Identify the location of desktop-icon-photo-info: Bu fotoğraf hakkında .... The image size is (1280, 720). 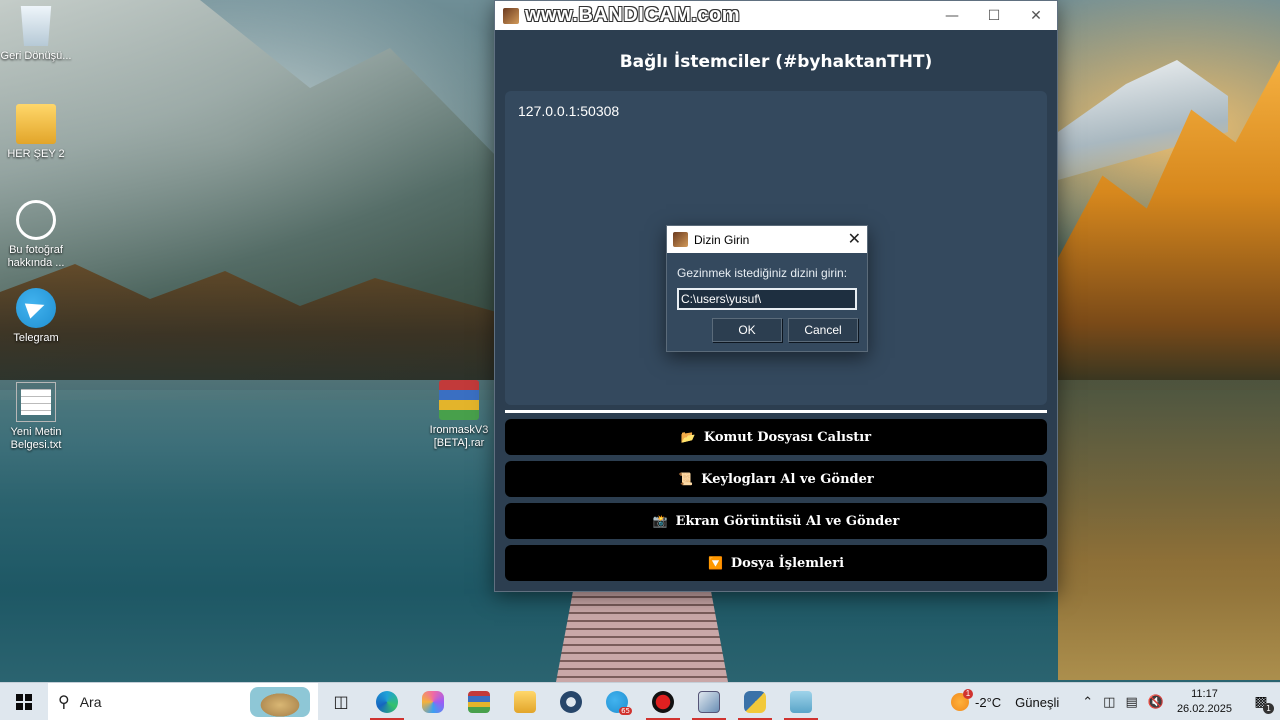
(36, 235).